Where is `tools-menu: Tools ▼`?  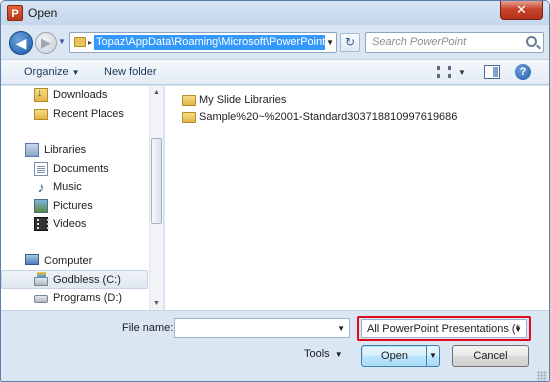 tools-menu: Tools ▼ is located at coordinates (323, 354).